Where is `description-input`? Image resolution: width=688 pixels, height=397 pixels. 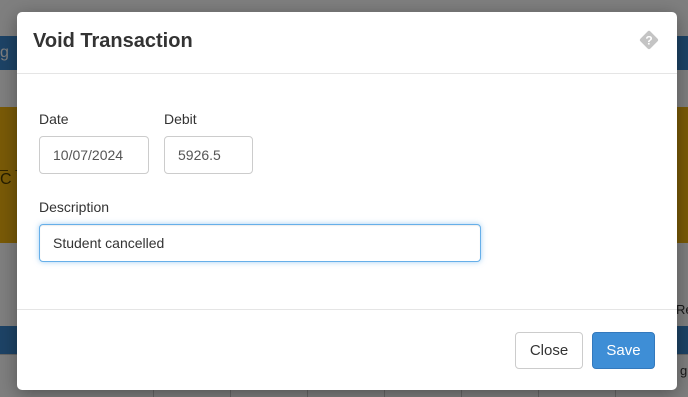 description-input is located at coordinates (260, 243).